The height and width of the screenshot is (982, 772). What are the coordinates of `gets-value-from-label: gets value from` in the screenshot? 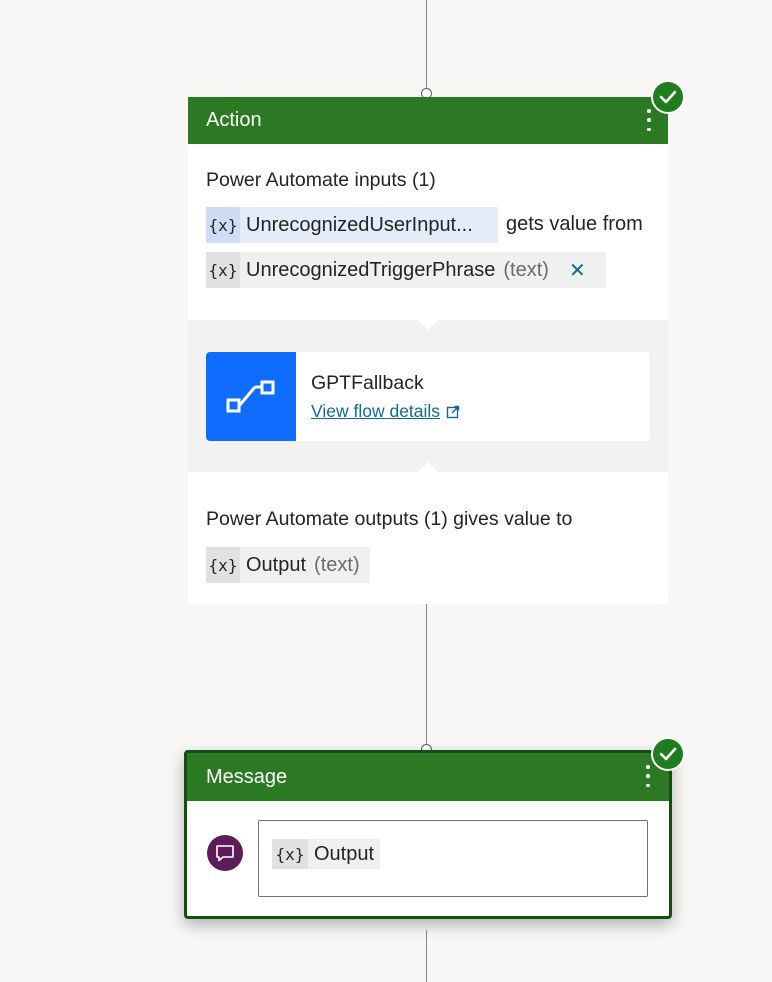 It's located at (574, 224).